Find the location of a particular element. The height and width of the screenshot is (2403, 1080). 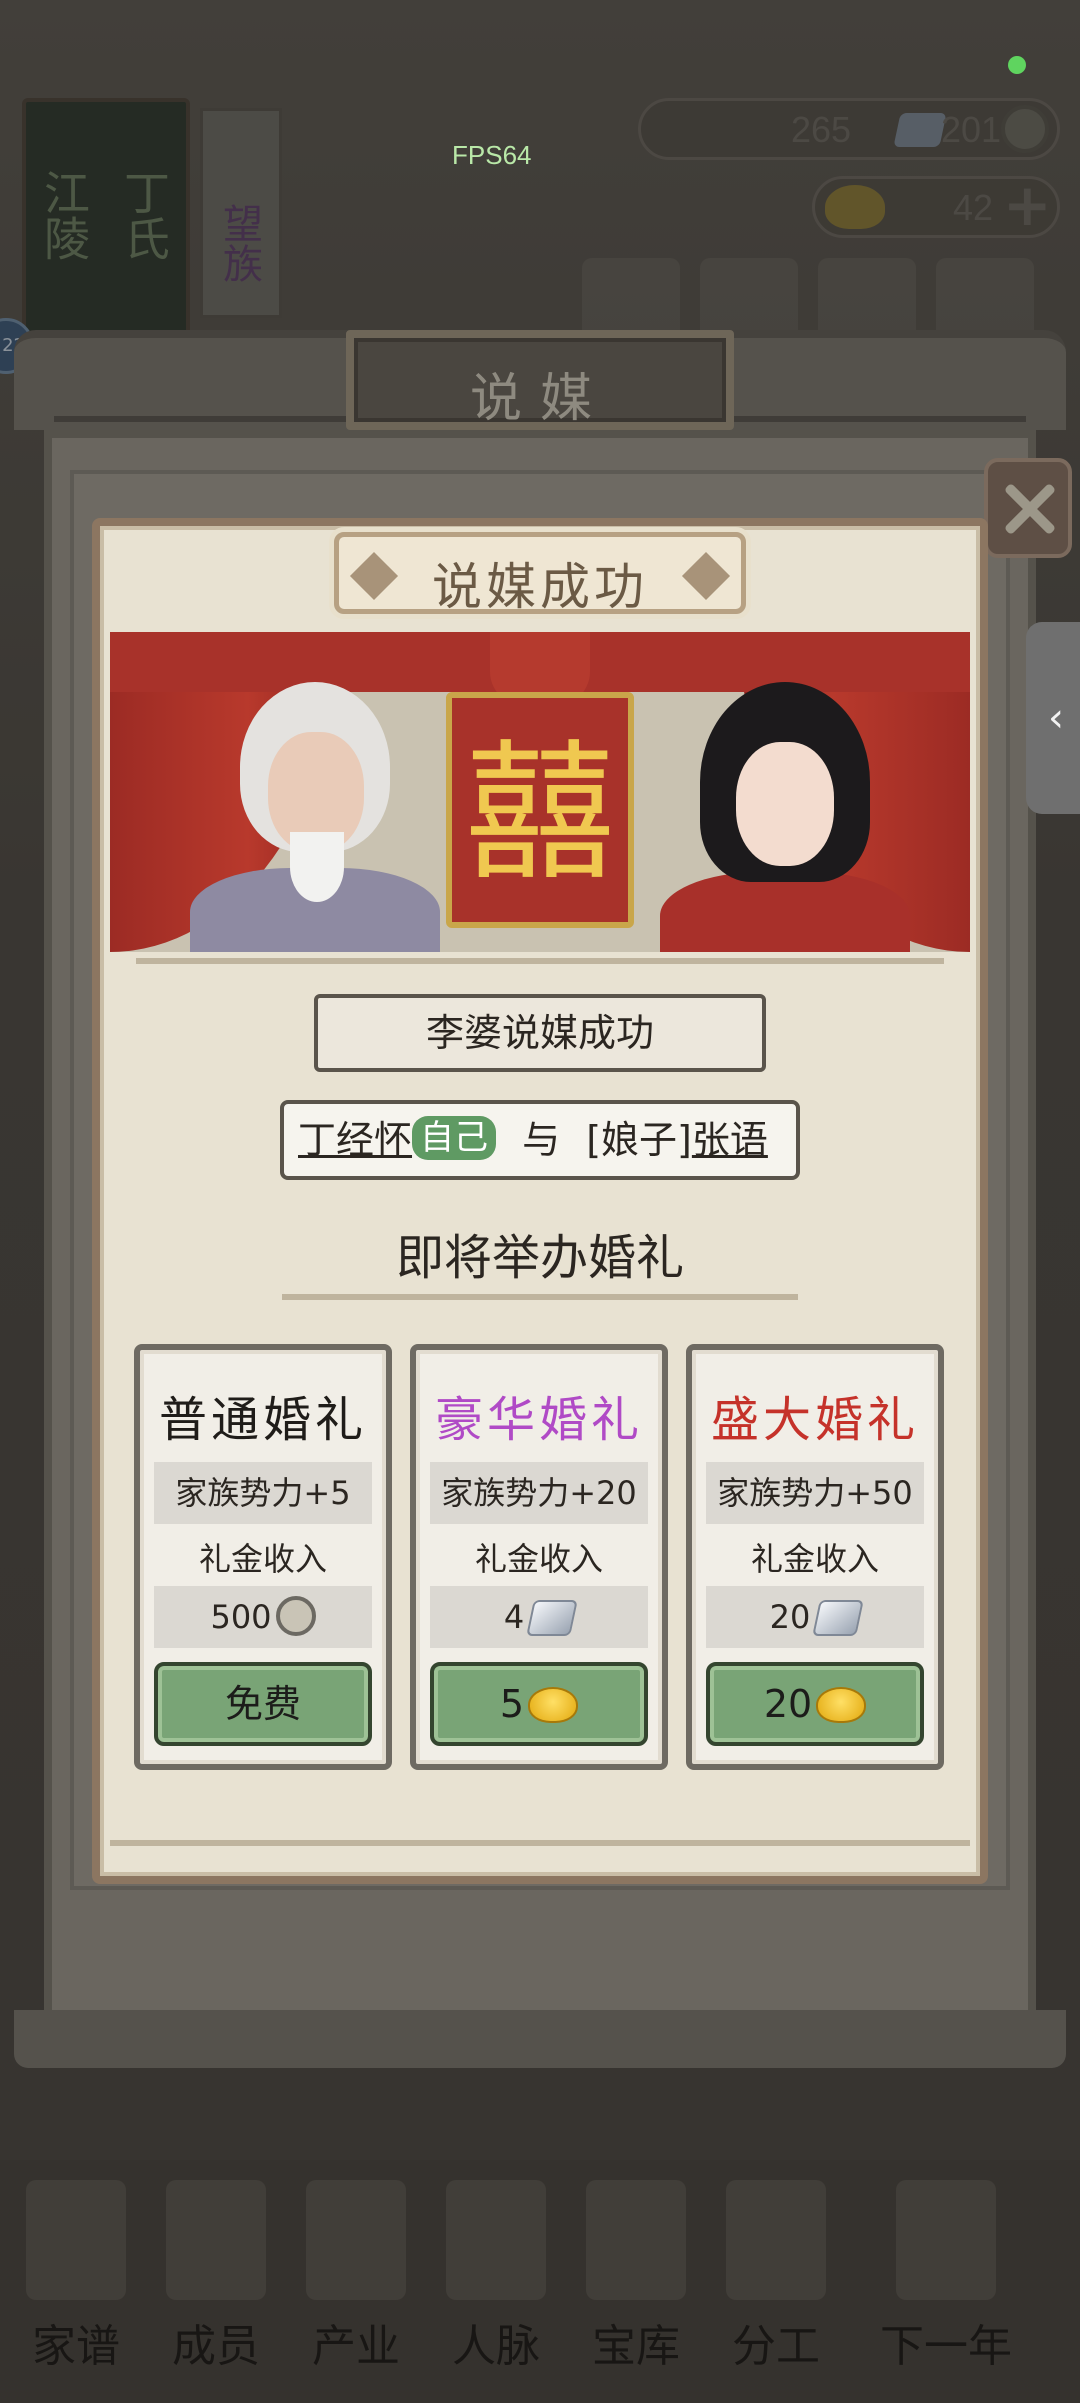

income-amount: 500 is located at coordinates (241, 1617).